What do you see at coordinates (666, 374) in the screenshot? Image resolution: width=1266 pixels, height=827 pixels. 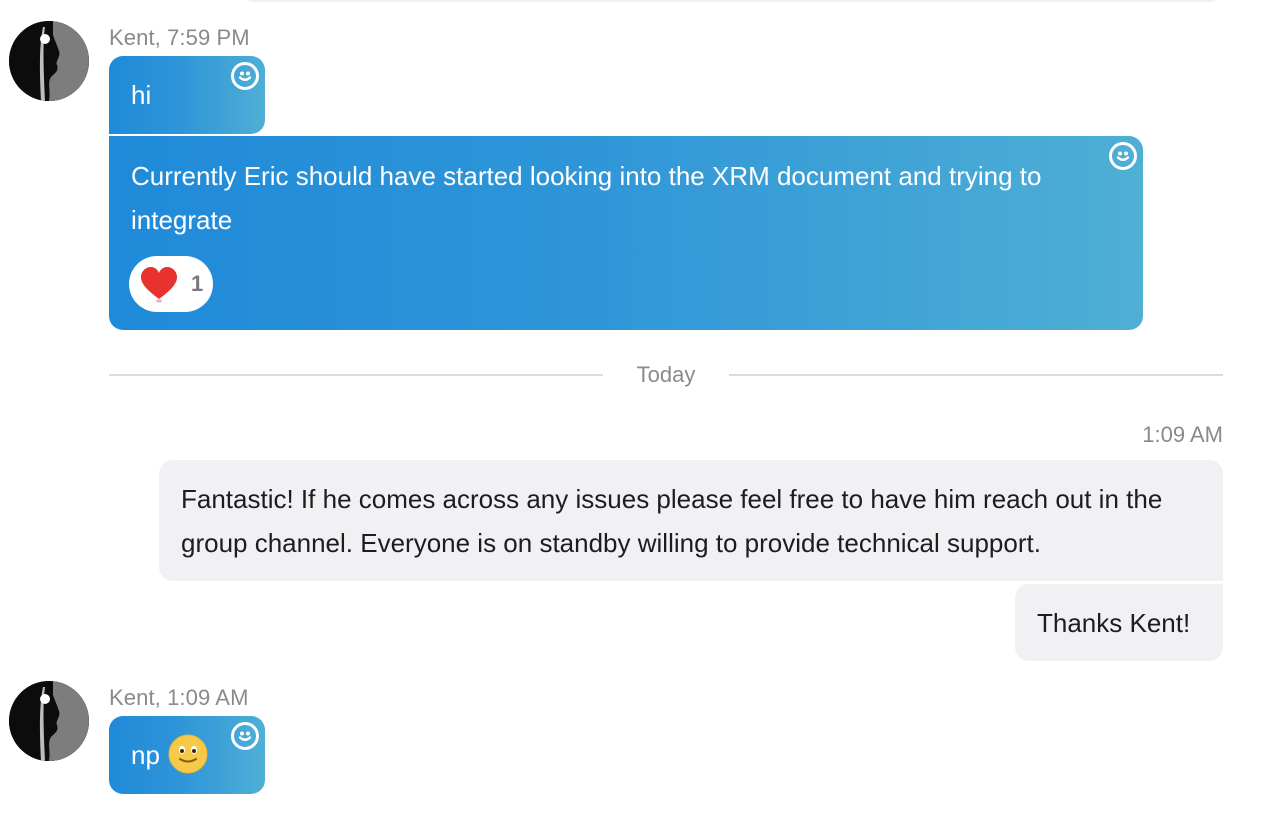 I see `date-divider: Today` at bounding box center [666, 374].